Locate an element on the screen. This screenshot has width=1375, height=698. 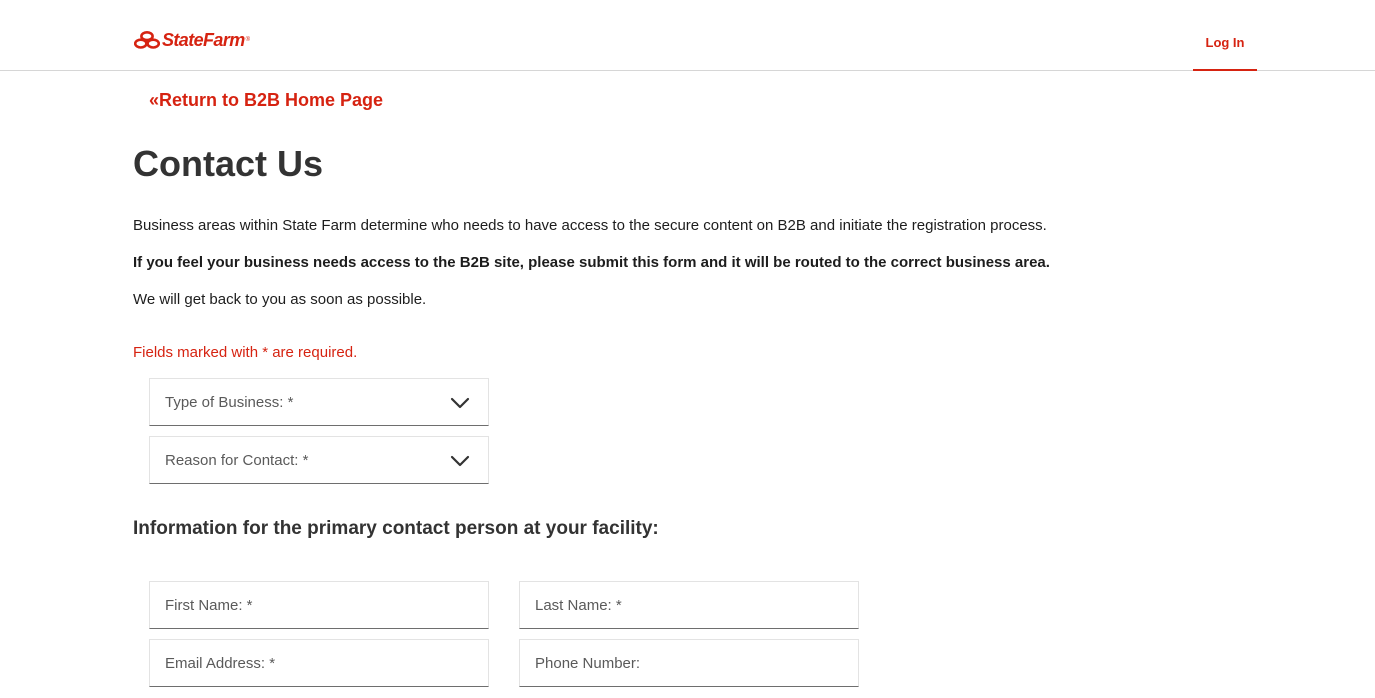
type-of-business-label: Type of Business: * is located at coordinates (229, 402).